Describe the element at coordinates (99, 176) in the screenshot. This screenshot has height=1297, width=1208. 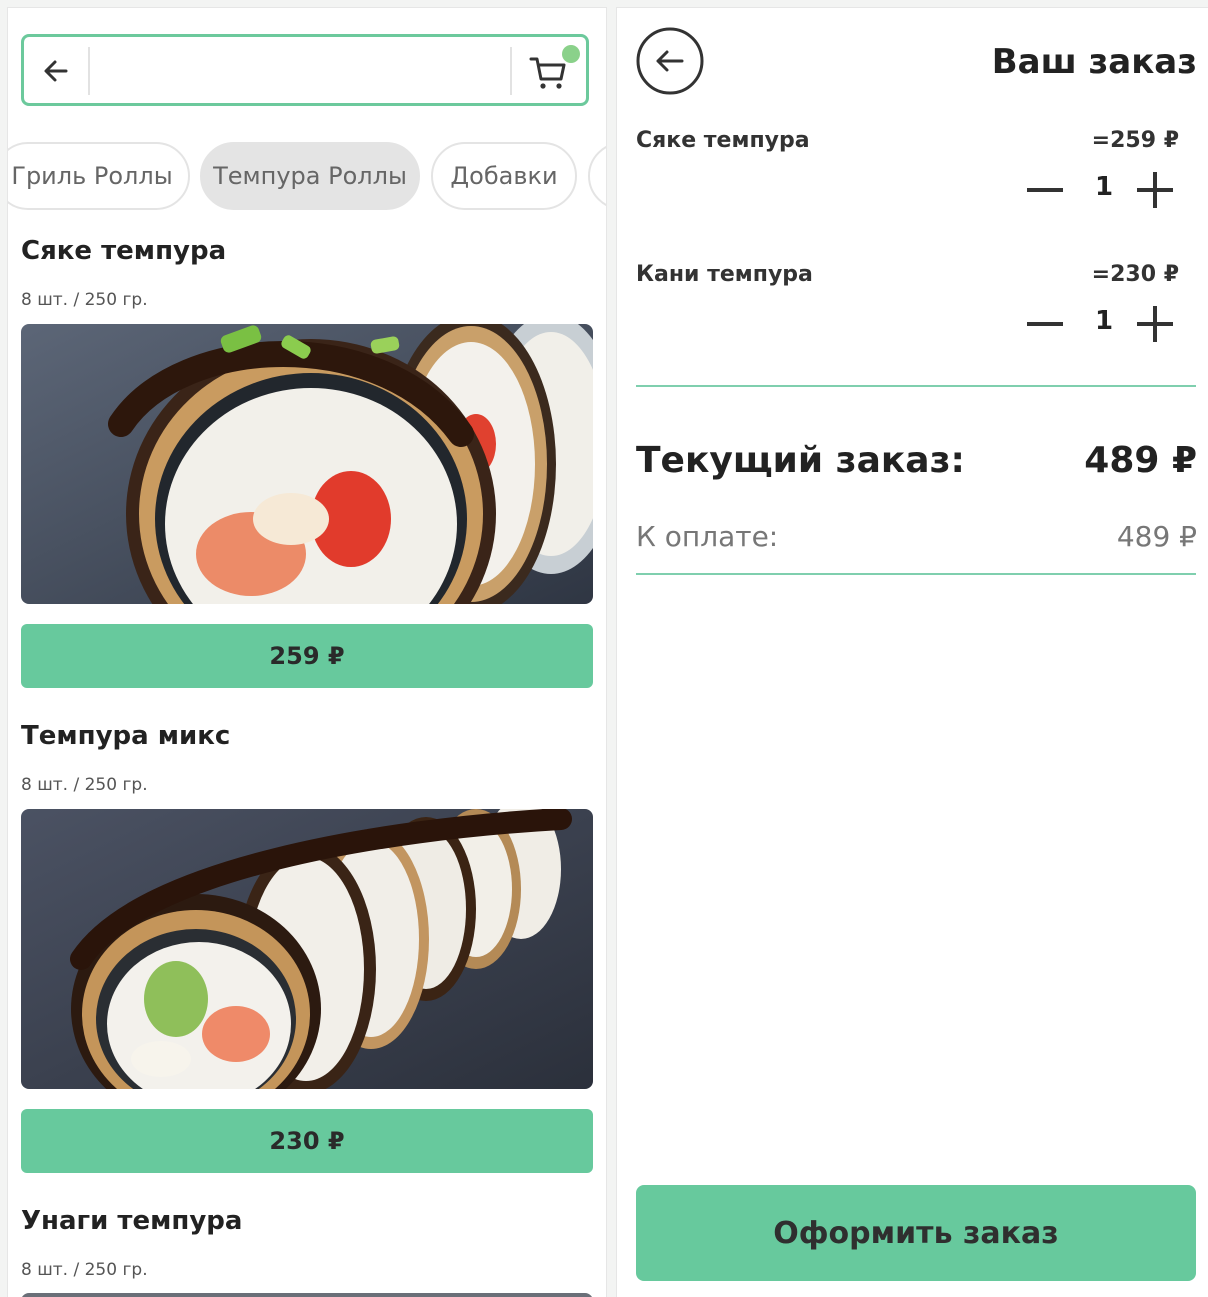
I see `tab-grill-rolls: Гриль Роллы` at that location.